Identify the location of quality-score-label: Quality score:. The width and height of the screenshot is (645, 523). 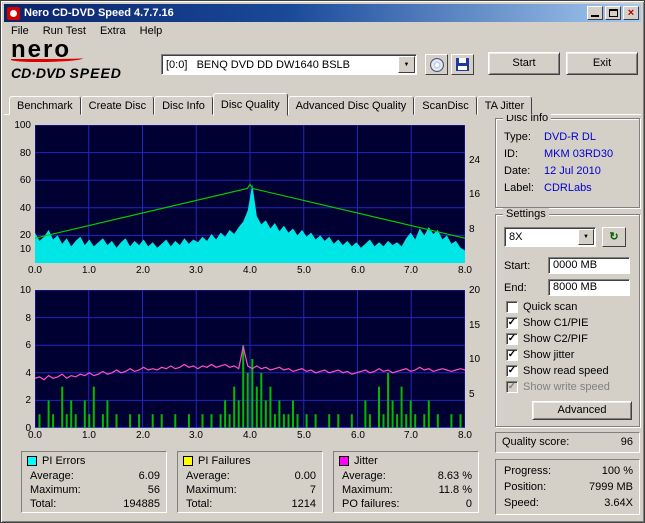
(536, 442).